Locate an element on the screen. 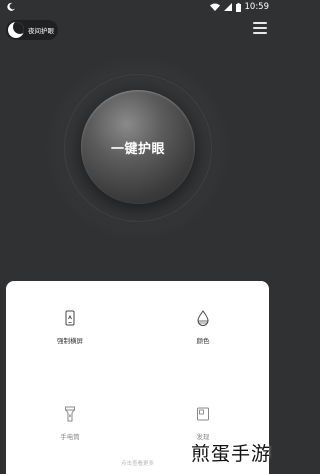  tile-discover: 发现 is located at coordinates (203, 423).